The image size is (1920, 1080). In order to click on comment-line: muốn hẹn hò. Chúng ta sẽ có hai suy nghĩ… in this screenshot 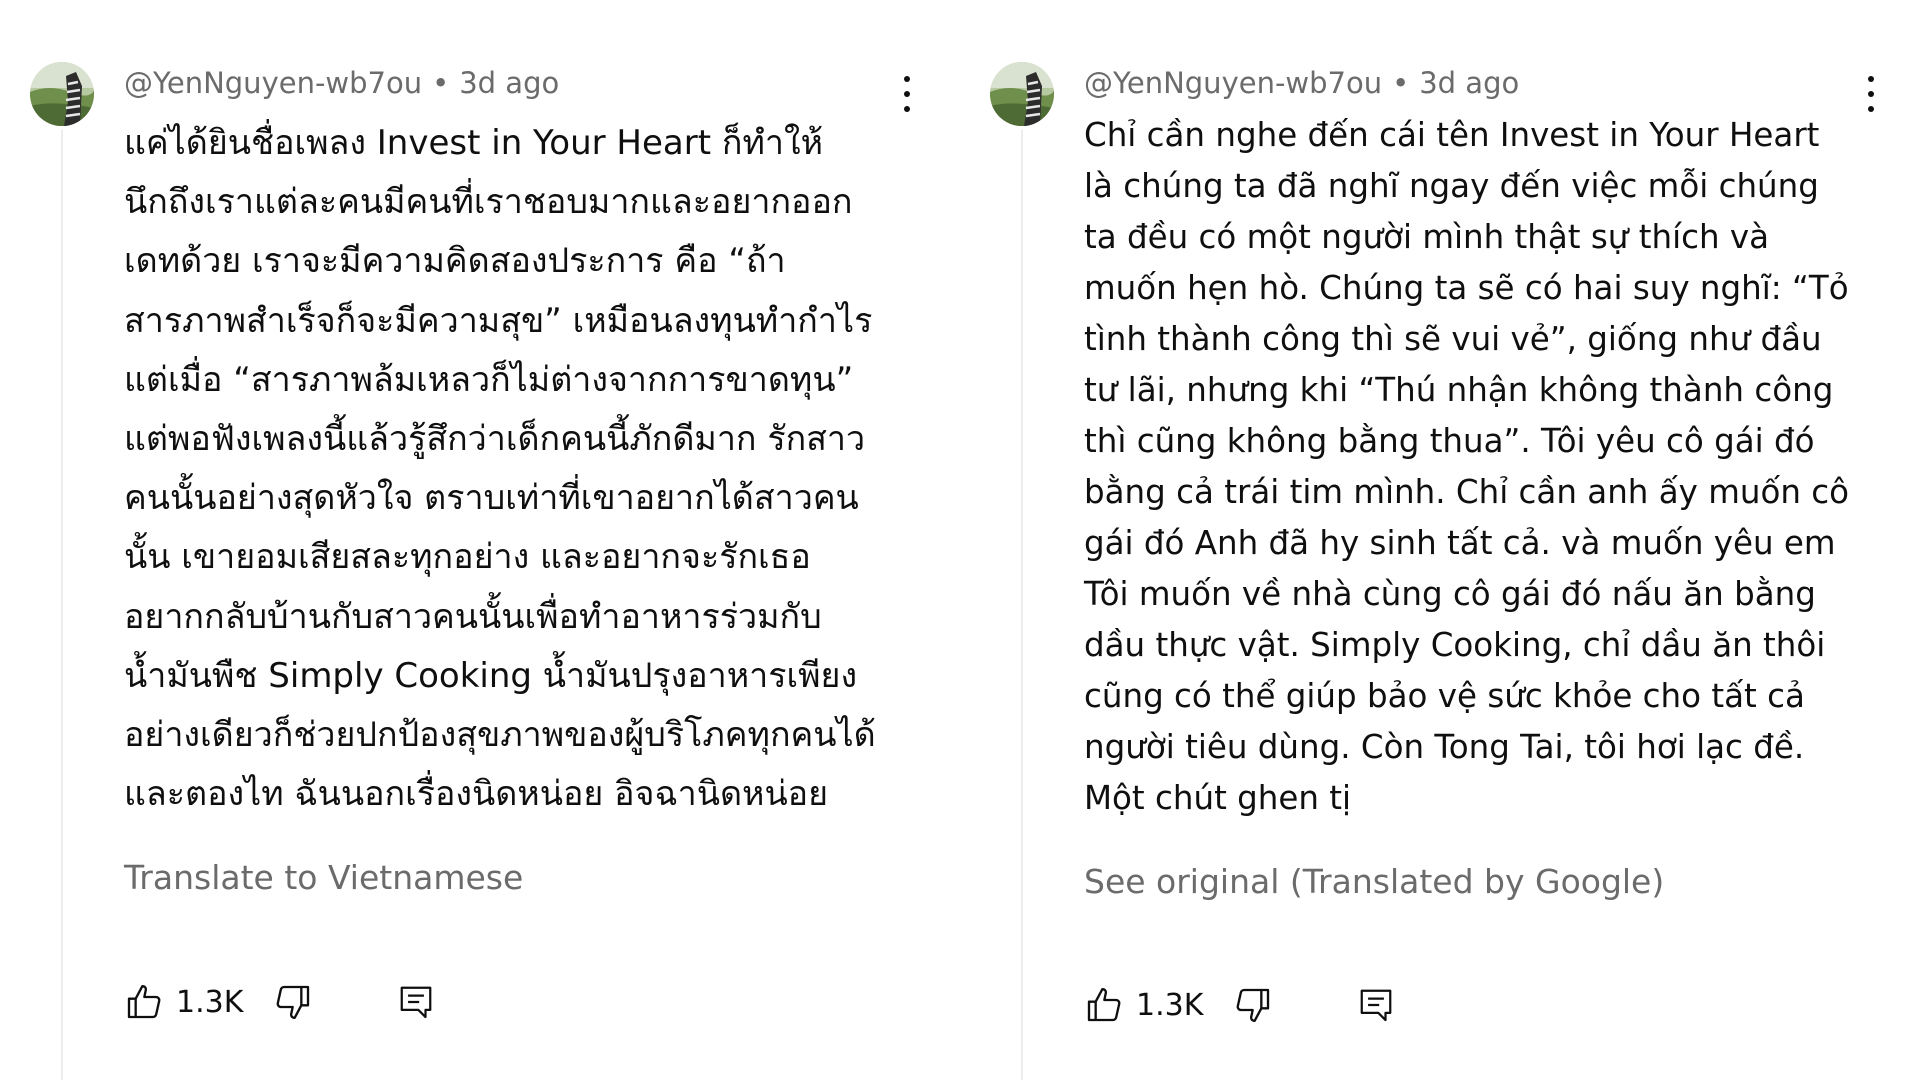, I will do `click(1466, 288)`.